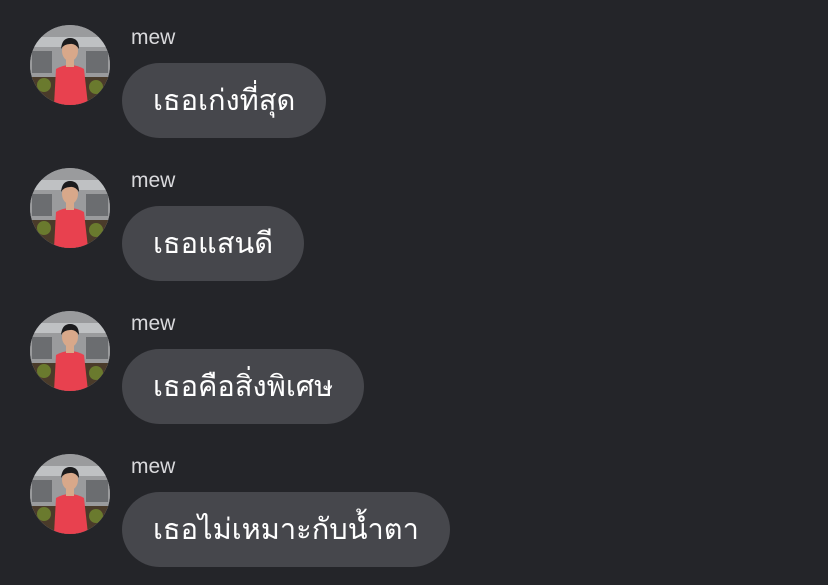 The width and height of the screenshot is (828, 585). I want to click on message-bubble: เธอแสนดี, so click(213, 243).